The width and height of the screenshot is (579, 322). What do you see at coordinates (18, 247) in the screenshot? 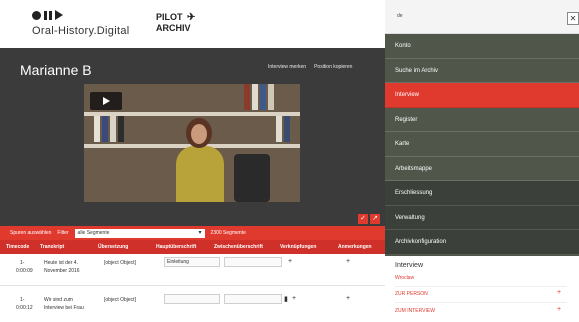
I see `col-timecode: Timecode` at bounding box center [18, 247].